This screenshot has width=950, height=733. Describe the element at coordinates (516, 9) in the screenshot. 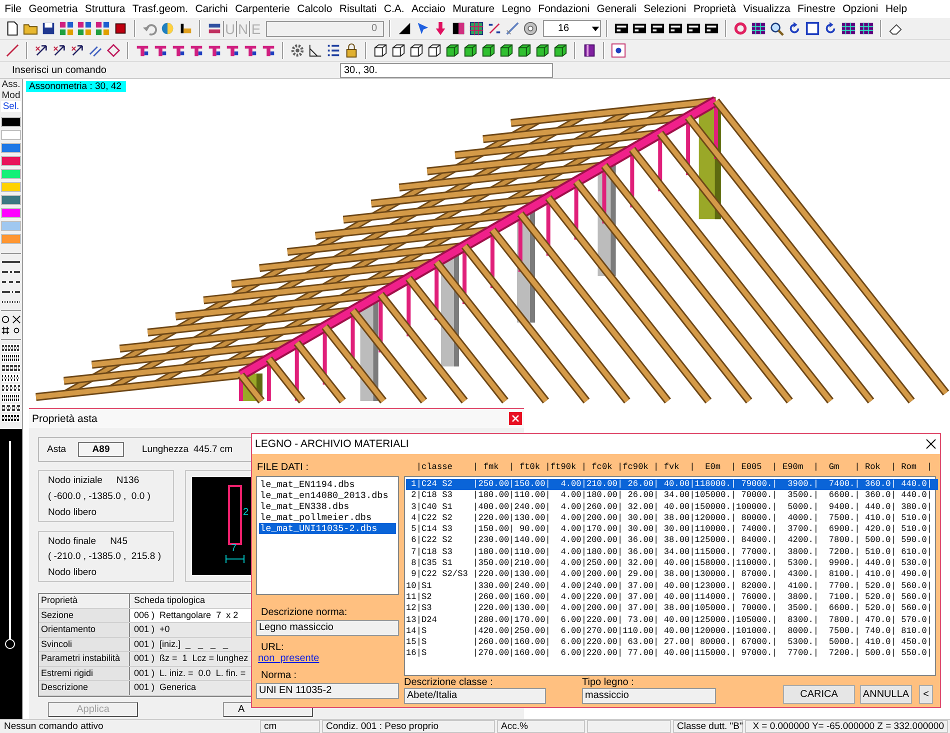

I see `menu-item: Legno` at that location.